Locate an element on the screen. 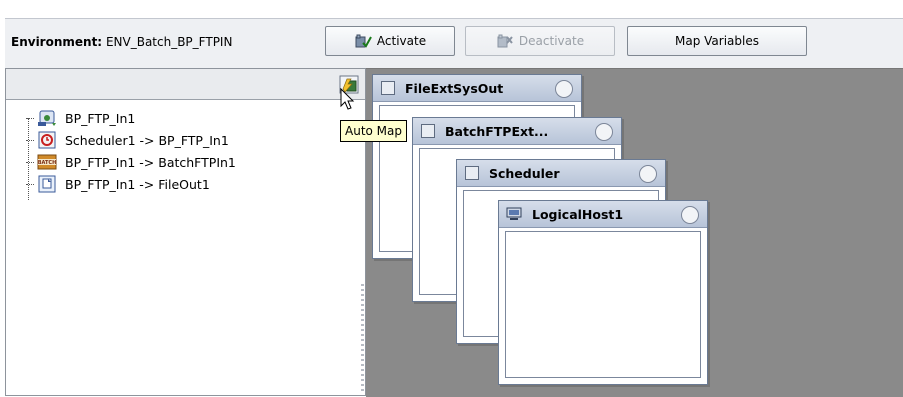 The height and width of the screenshot is (397, 903). window-logicalhost1: LogicalHost1 is located at coordinates (603, 292).